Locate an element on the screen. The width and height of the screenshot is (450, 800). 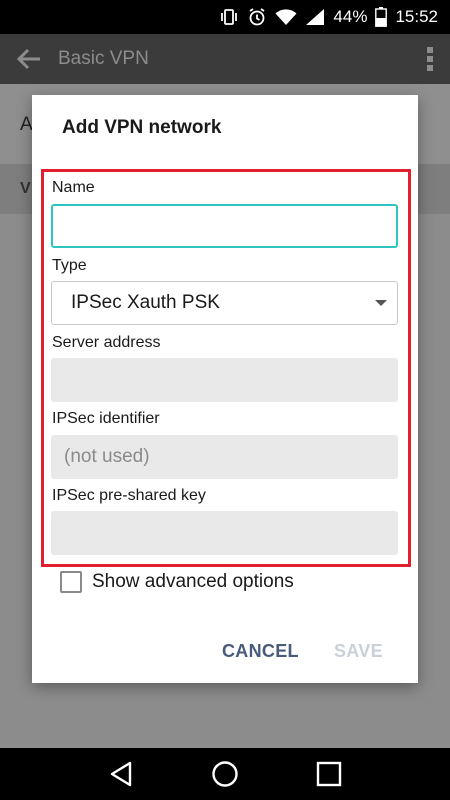
show-advanced-options-row: Show advanced options is located at coordinates (177, 582).